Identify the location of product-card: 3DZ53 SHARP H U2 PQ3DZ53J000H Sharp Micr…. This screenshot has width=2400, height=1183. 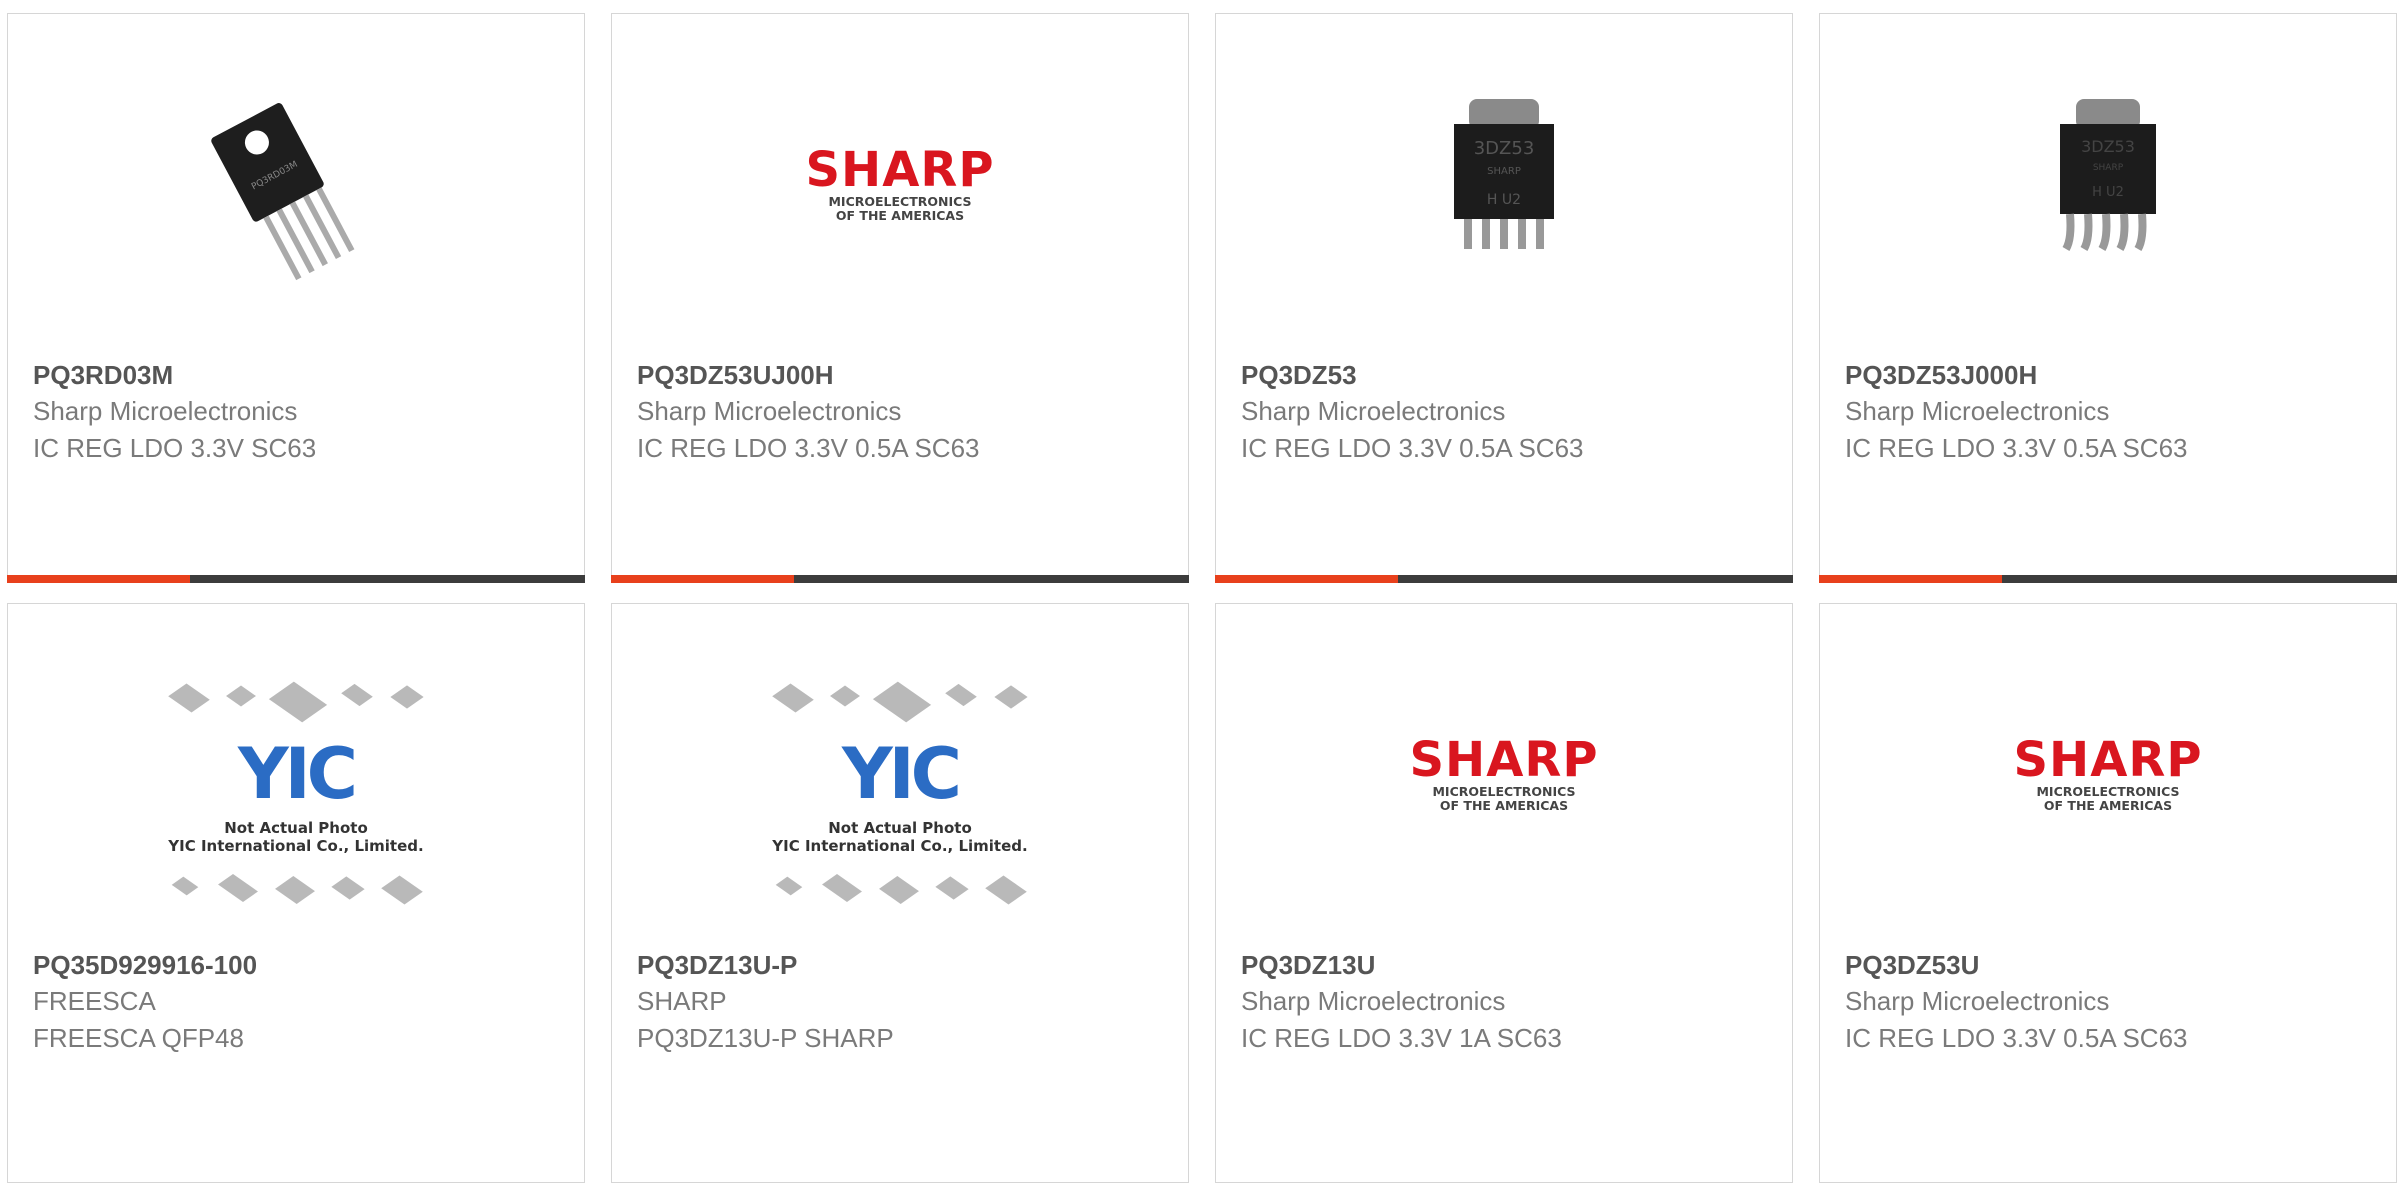
(2108, 298).